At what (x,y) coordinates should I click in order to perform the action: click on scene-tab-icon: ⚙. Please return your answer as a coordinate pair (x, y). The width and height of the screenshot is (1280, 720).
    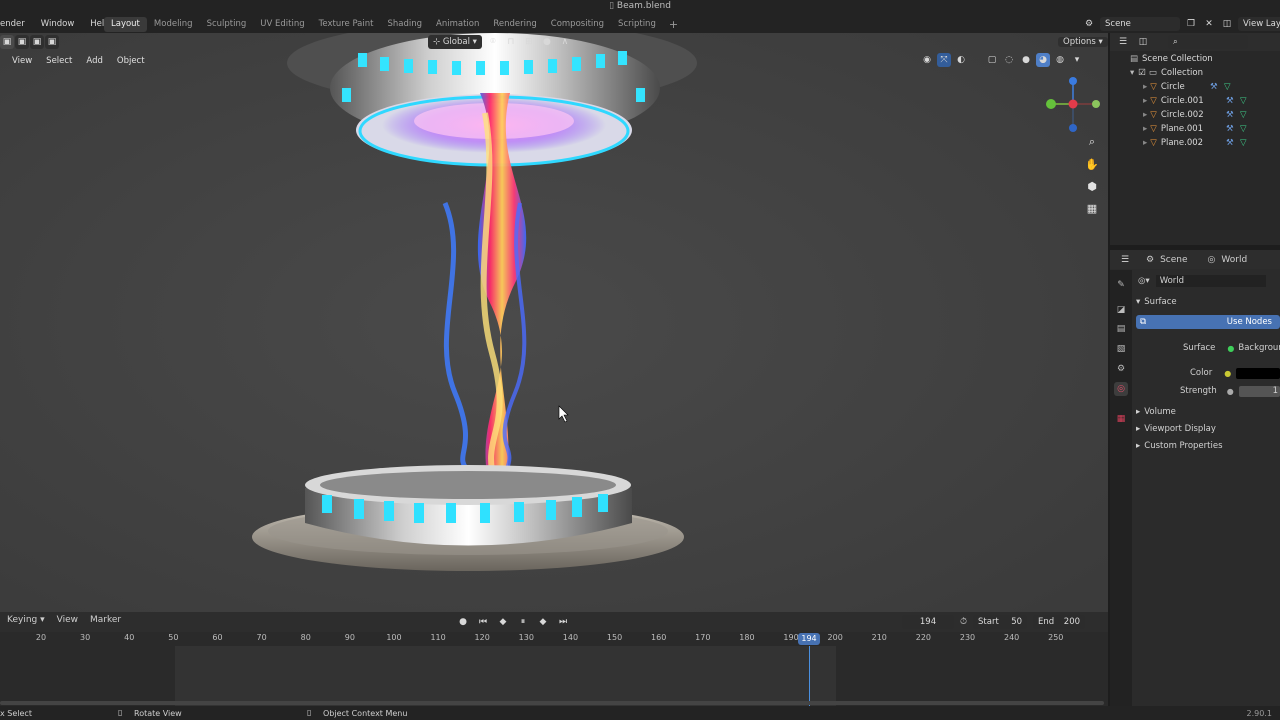
    Looking at the image, I should click on (1121, 369).